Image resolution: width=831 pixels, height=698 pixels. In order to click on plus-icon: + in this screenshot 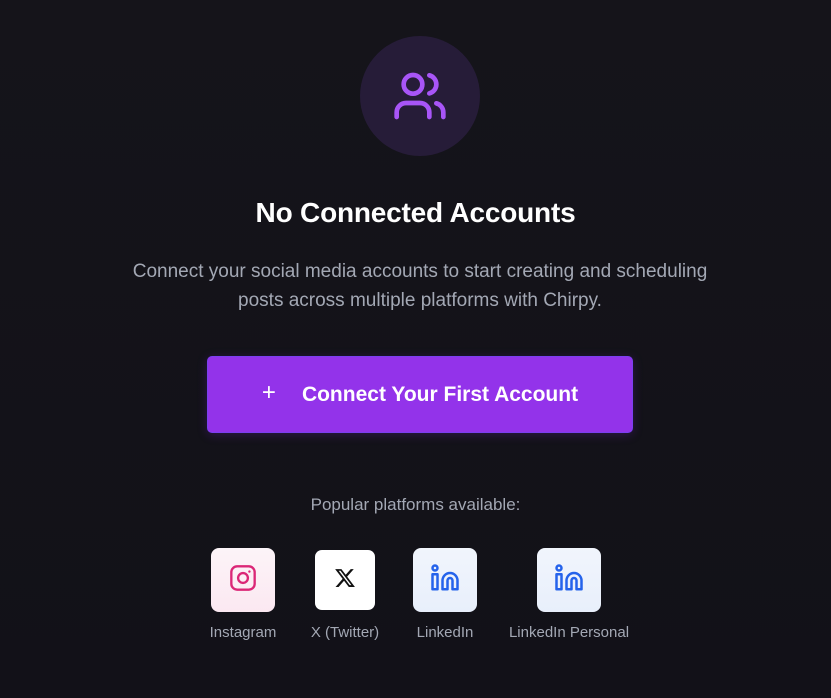, I will do `click(268, 392)`.